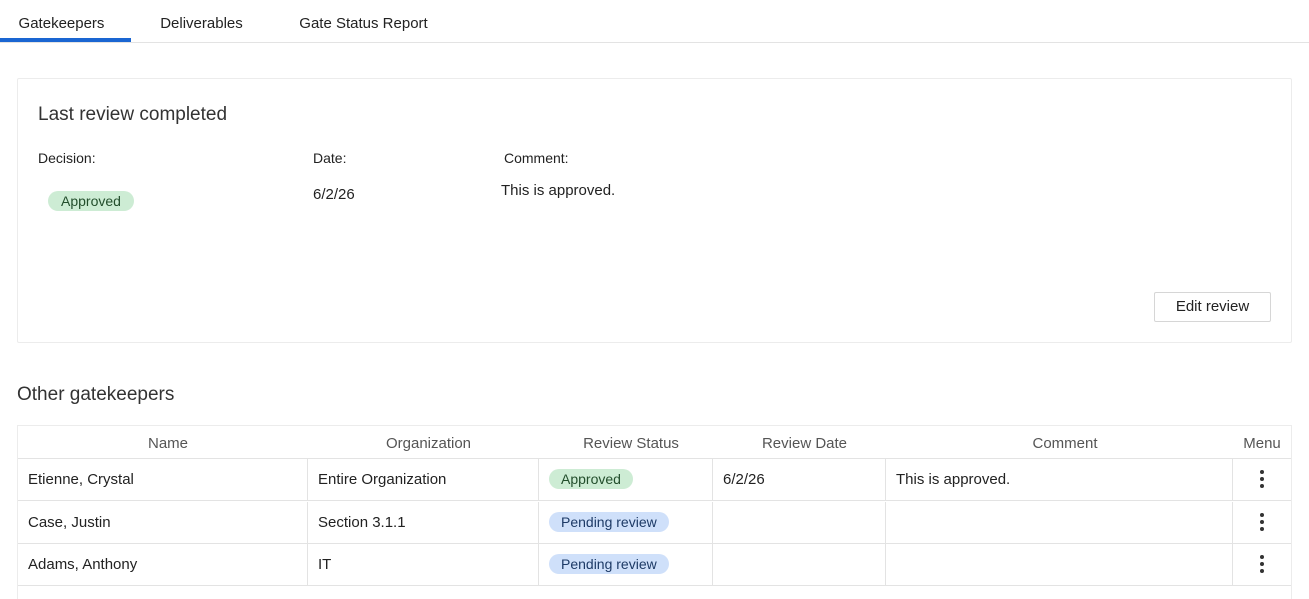 The height and width of the screenshot is (599, 1309). I want to click on tab-deliverables: Deliverables, so click(201, 21).